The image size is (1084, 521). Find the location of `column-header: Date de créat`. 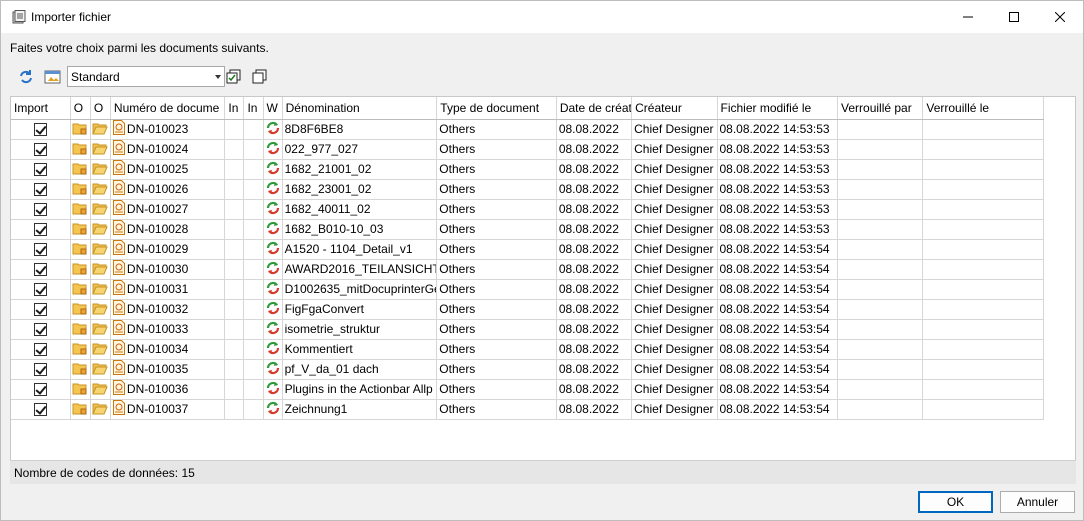

column-header: Date de créat is located at coordinates (594, 108).